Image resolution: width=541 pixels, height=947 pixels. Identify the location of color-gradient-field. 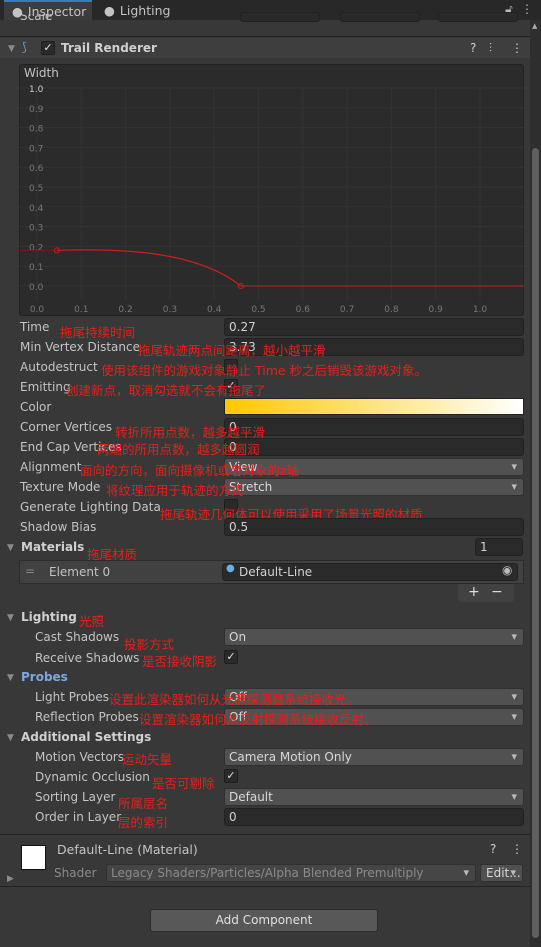
(374, 406).